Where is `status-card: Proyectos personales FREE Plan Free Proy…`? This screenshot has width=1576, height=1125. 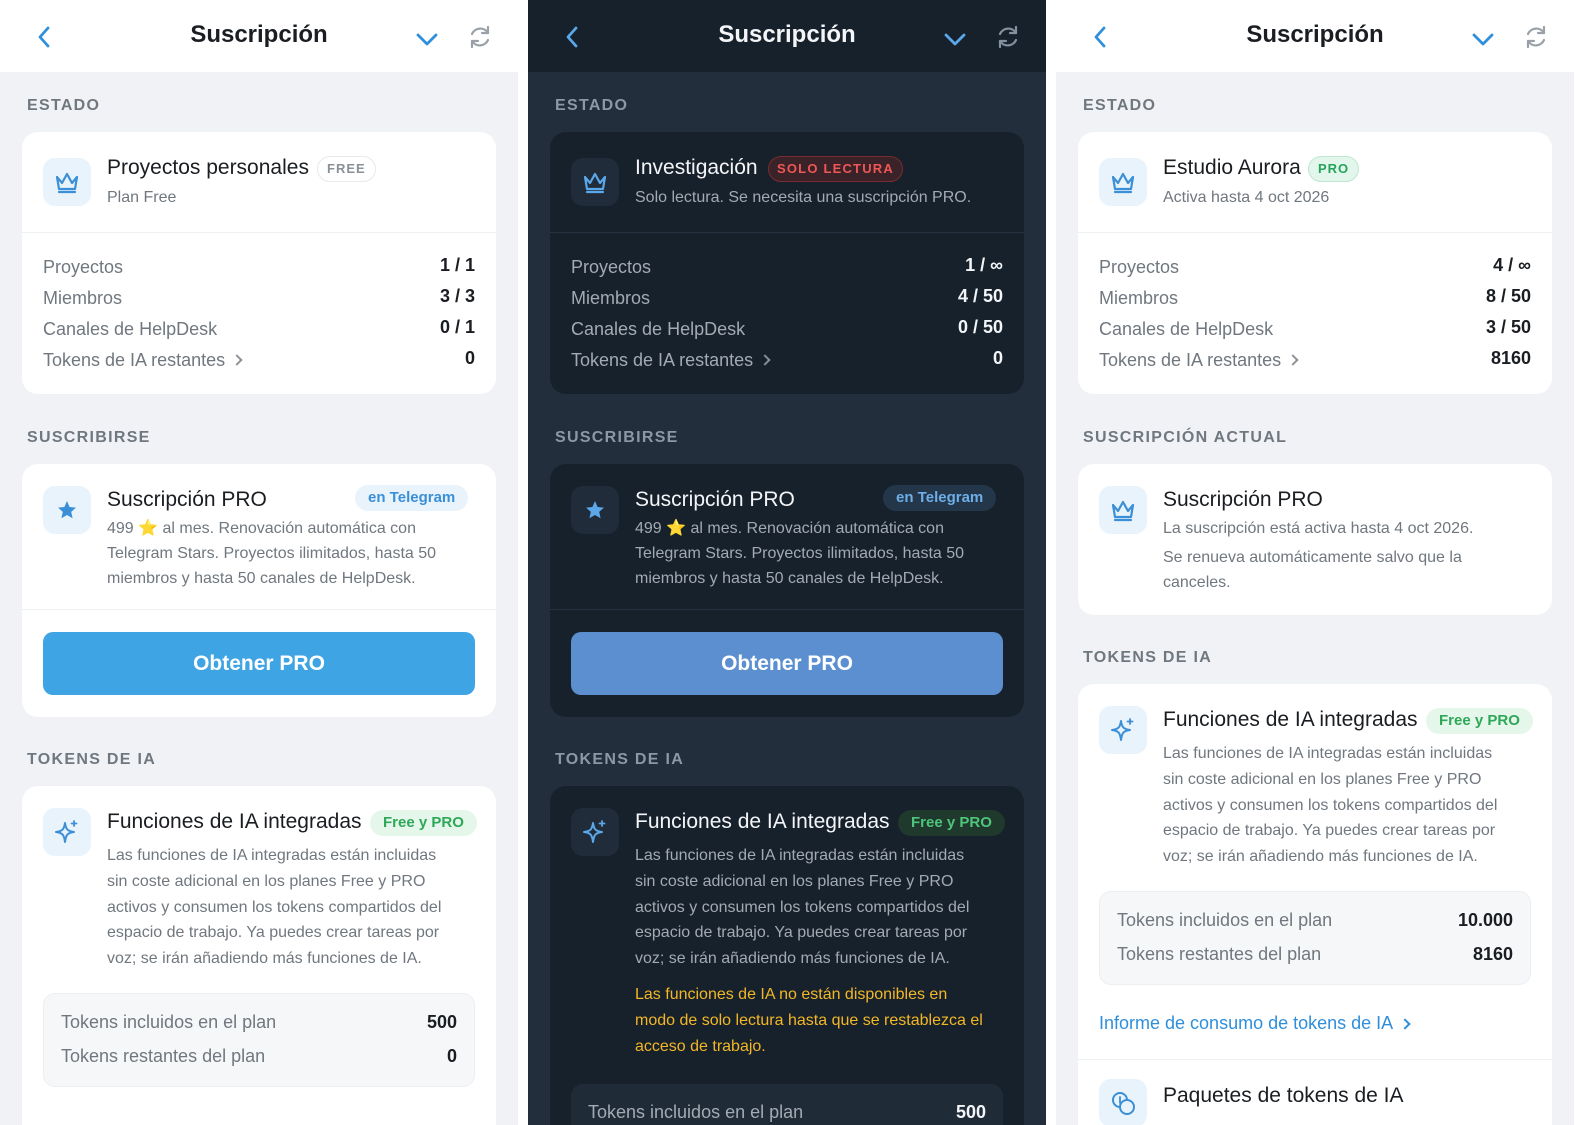 status-card: Proyectos personales FREE Plan Free Proy… is located at coordinates (259, 263).